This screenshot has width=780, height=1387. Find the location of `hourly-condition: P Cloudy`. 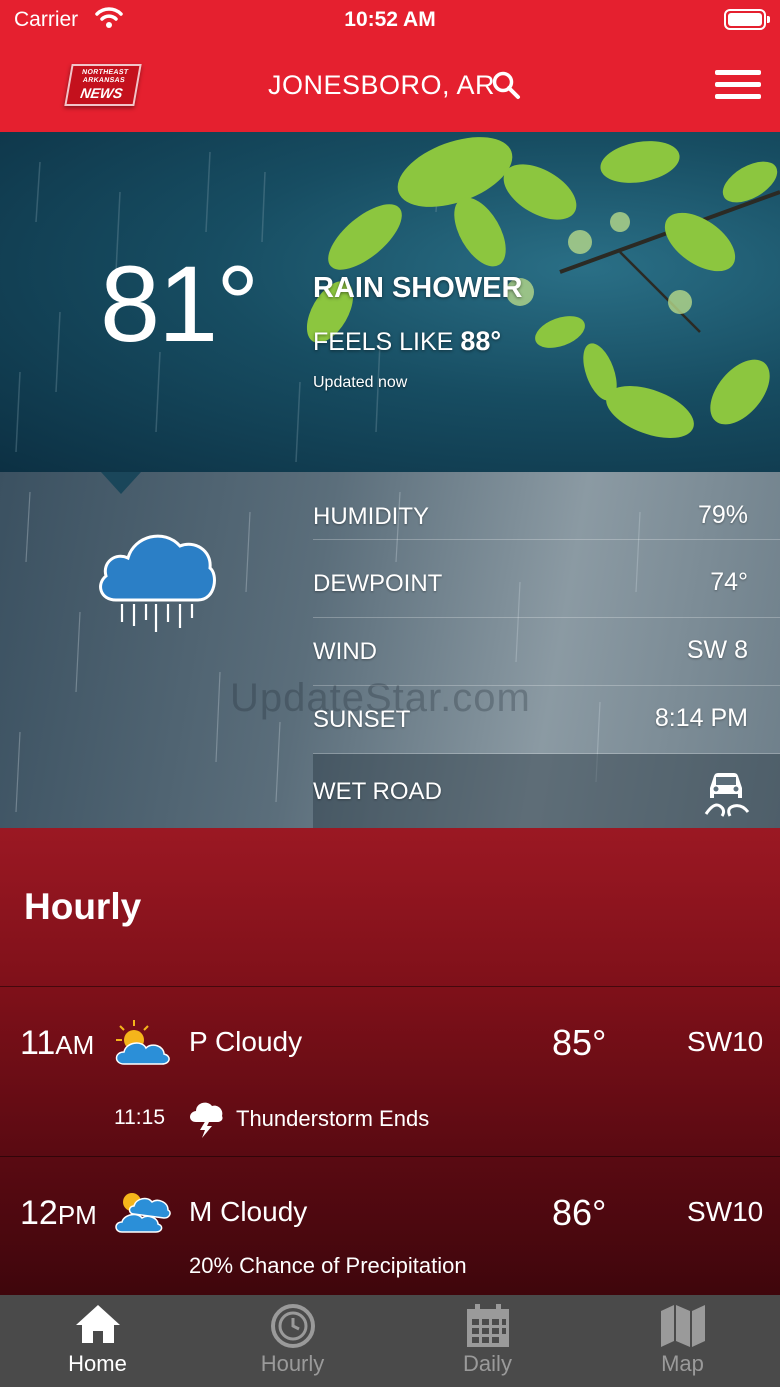

hourly-condition: P Cloudy is located at coordinates (246, 1041).